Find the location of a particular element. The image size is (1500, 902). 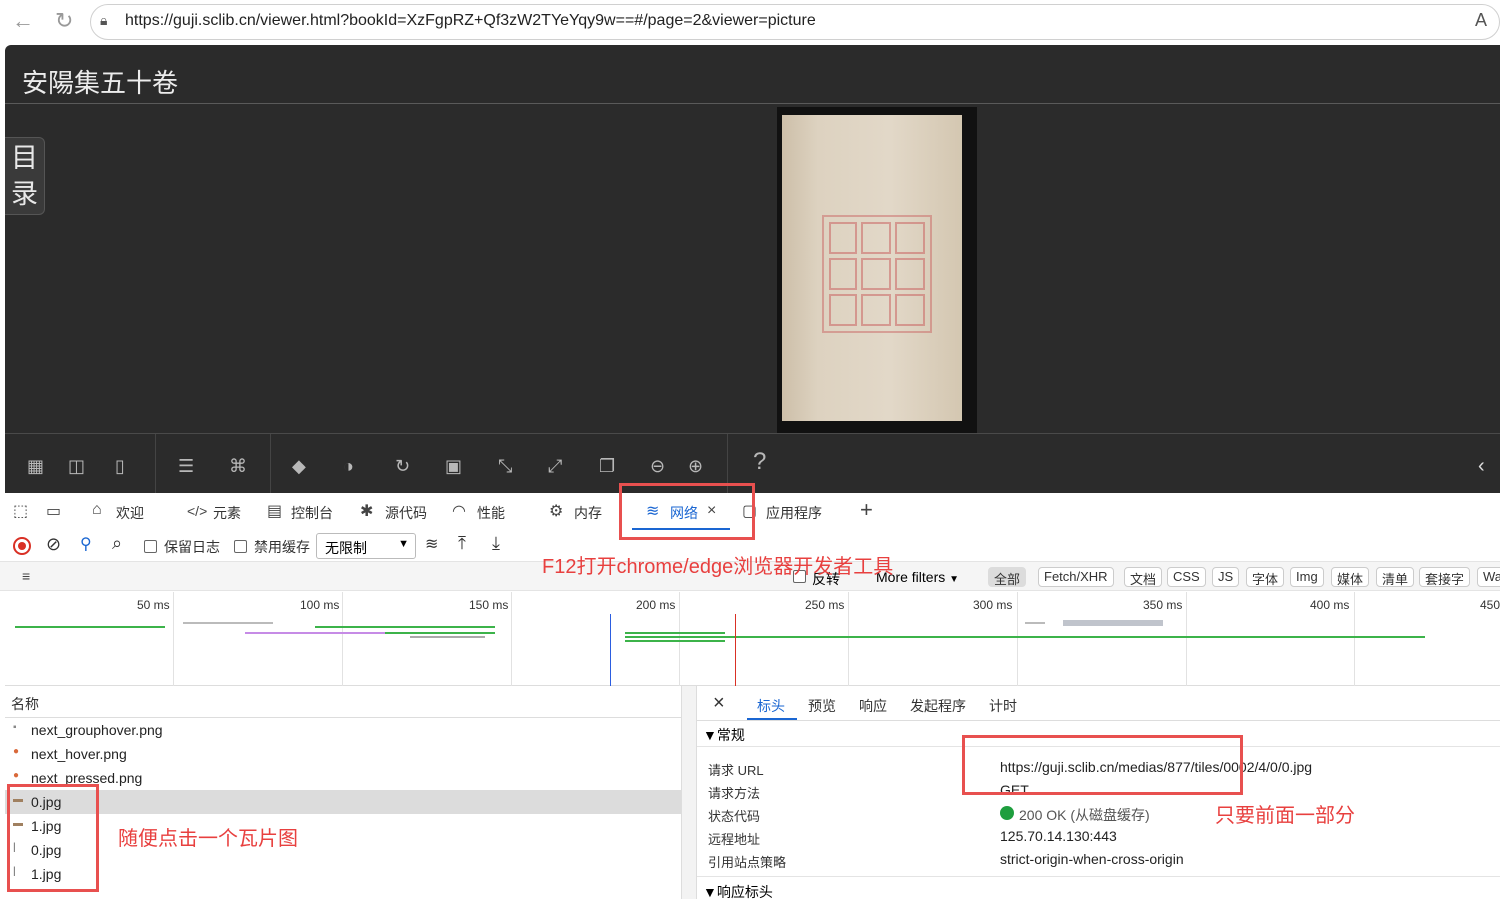

memory-chip-icon: ⚙ is located at coordinates (556, 511).